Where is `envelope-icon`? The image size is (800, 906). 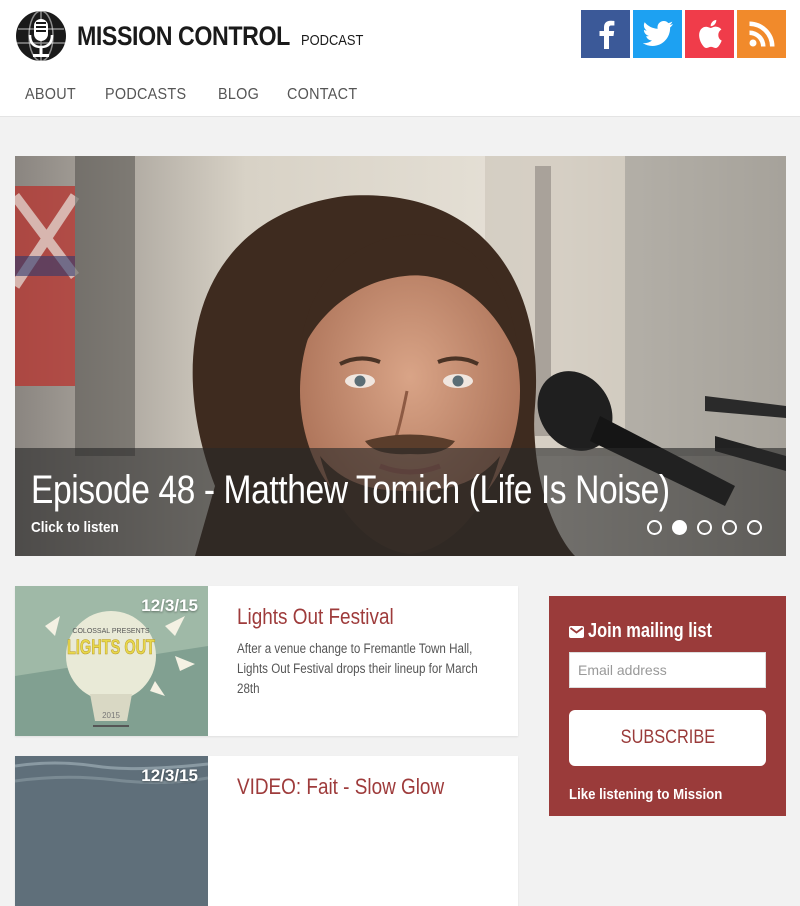
envelope-icon is located at coordinates (576, 631).